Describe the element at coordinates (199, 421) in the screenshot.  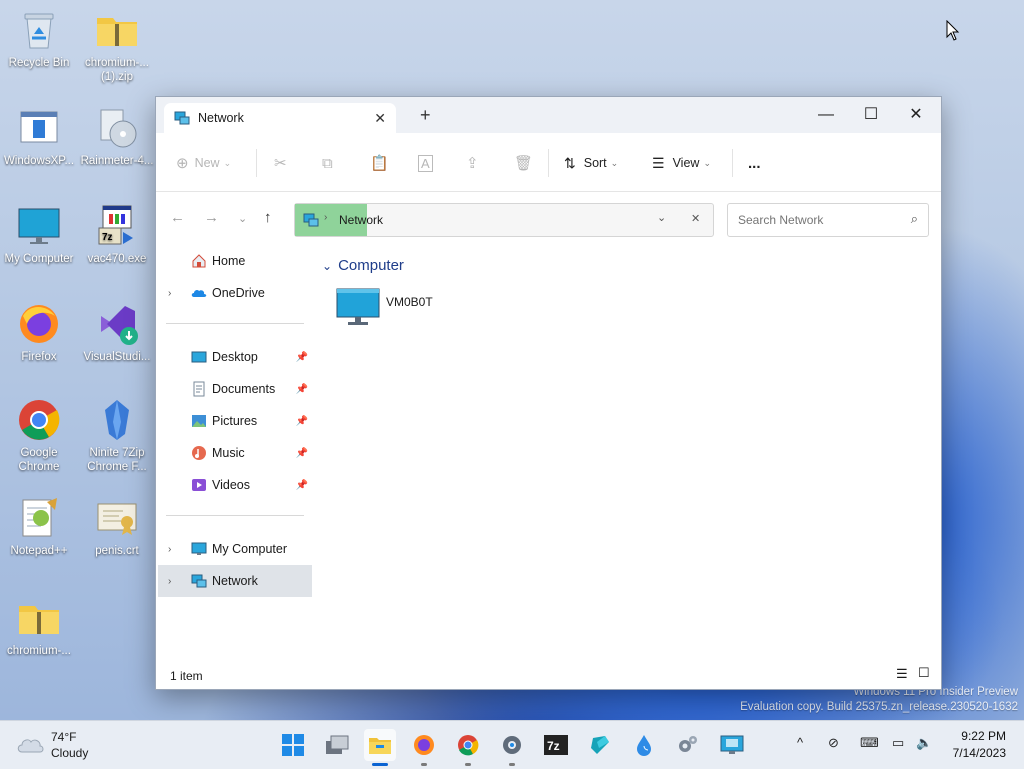
I see `pictures-icon` at that location.